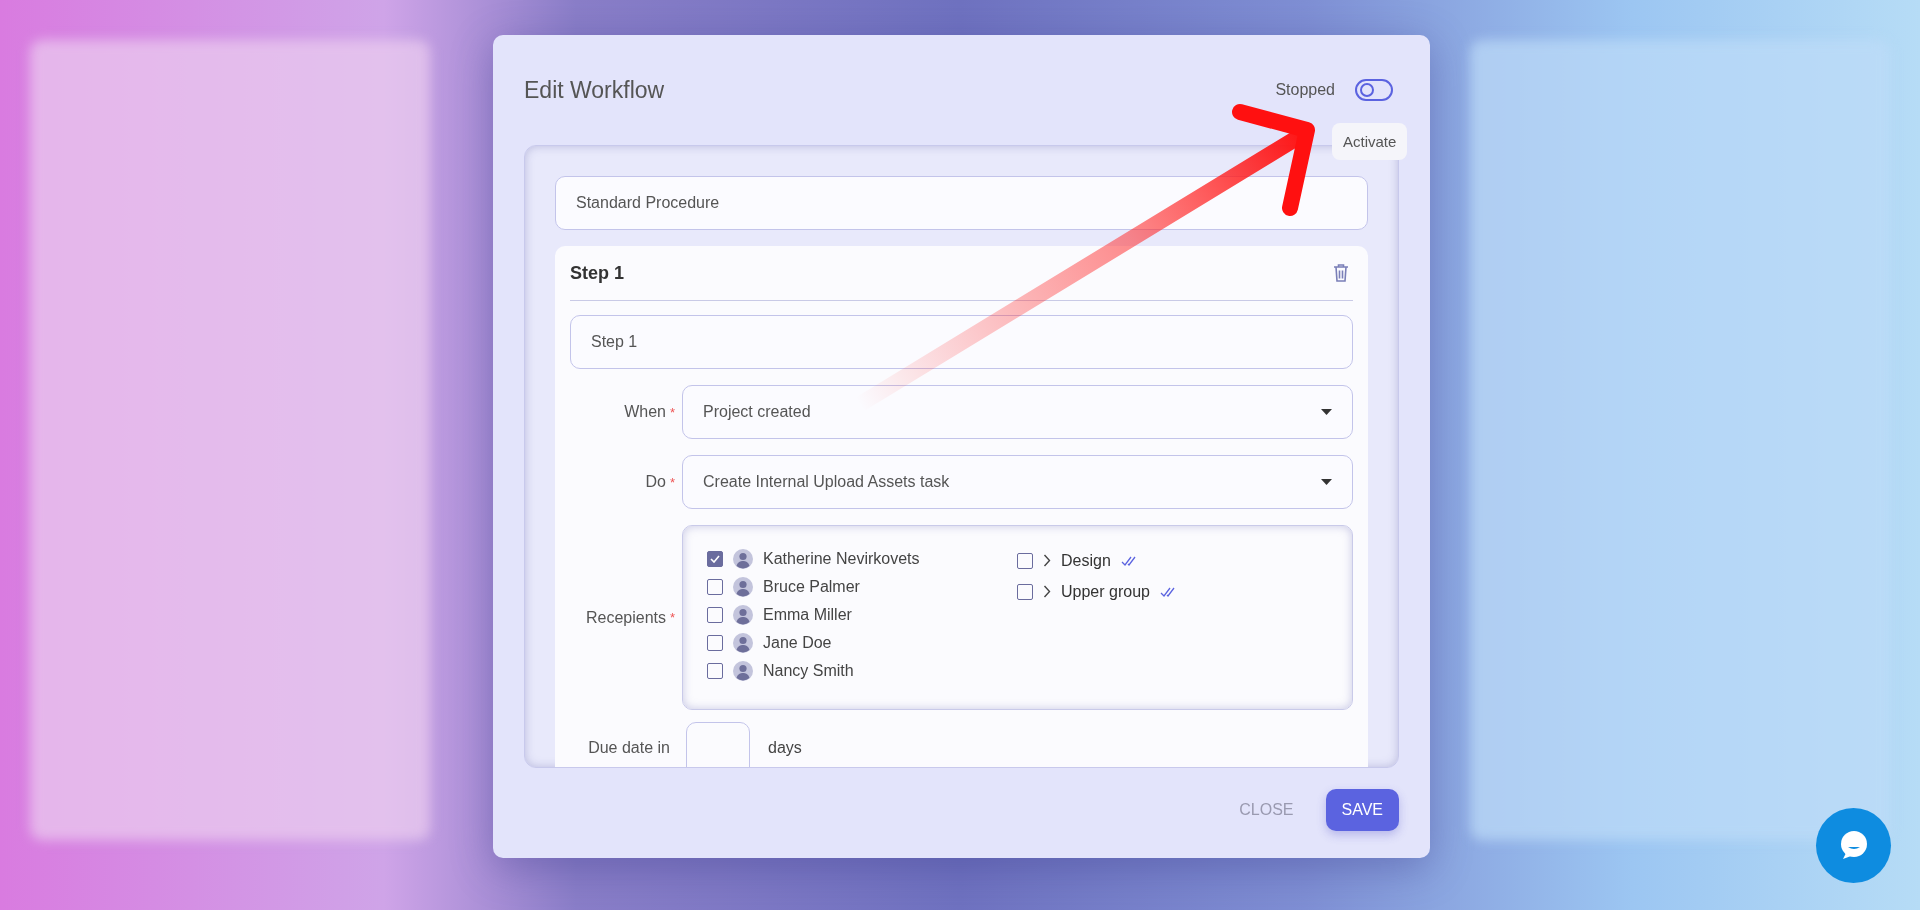 This screenshot has width=1920, height=910. I want to click on field-label: Due date in, so click(629, 748).